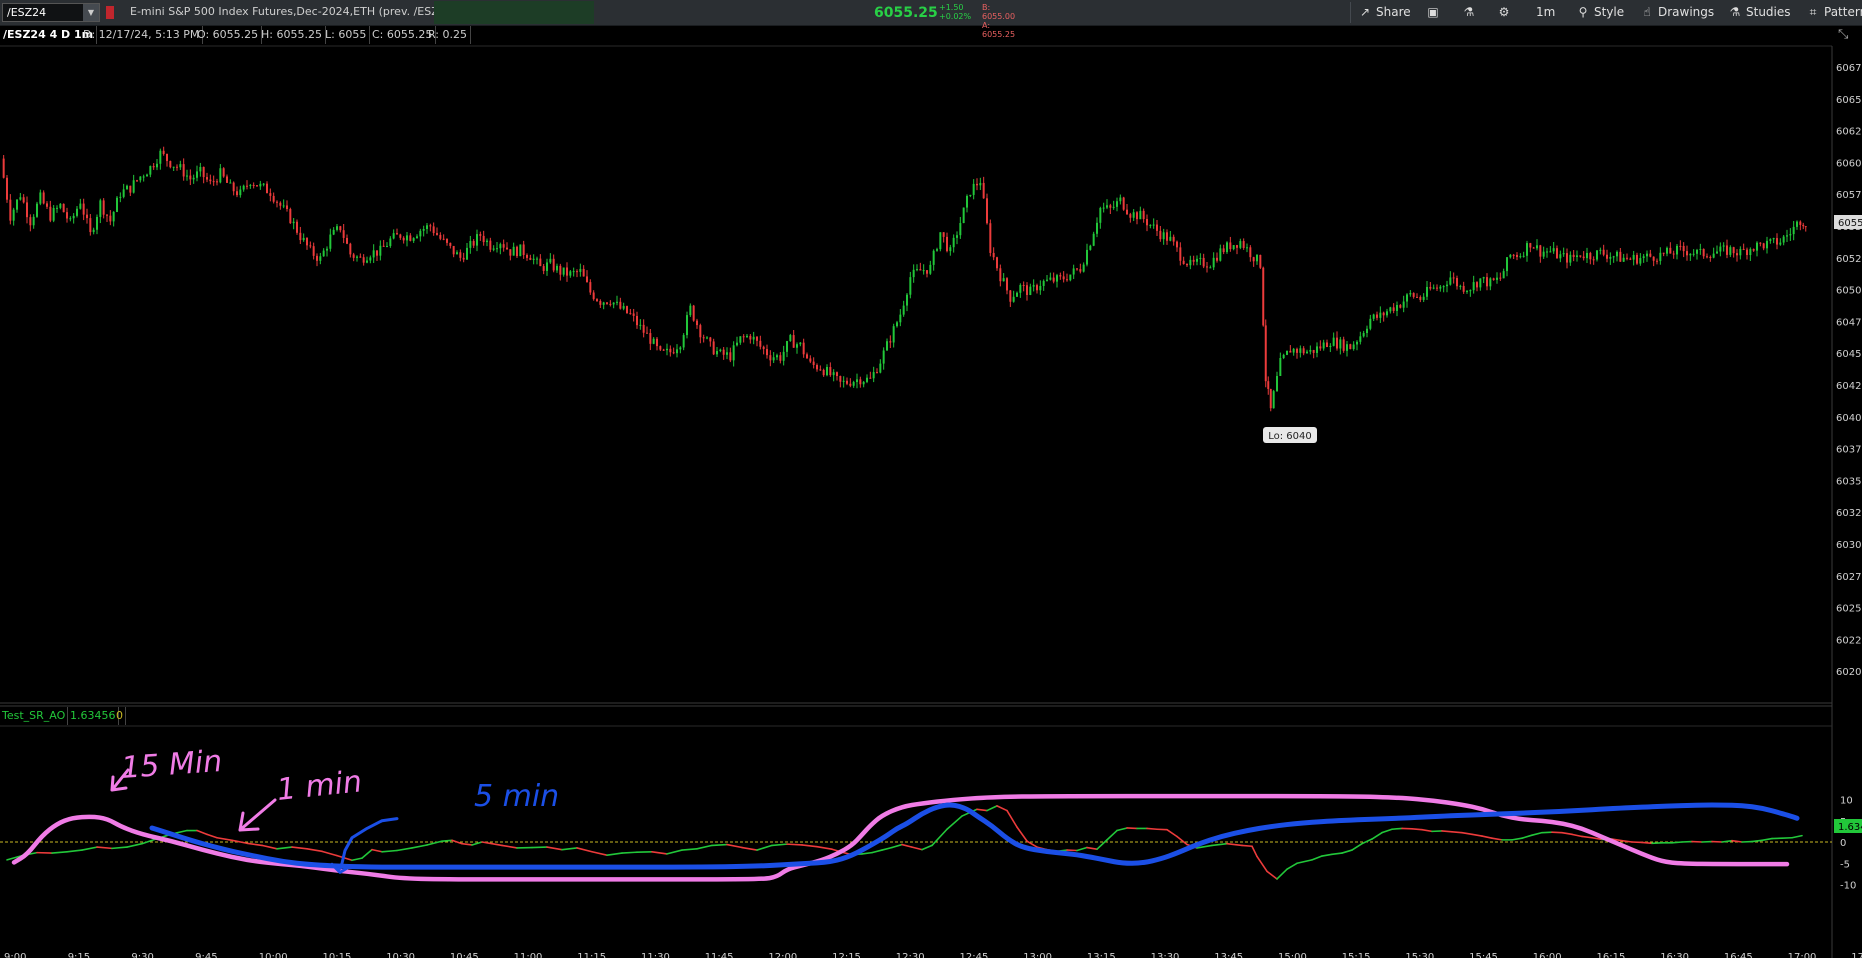 The width and height of the screenshot is (1862, 958). I want to click on timeframe-button: 1m, so click(1545, 12).